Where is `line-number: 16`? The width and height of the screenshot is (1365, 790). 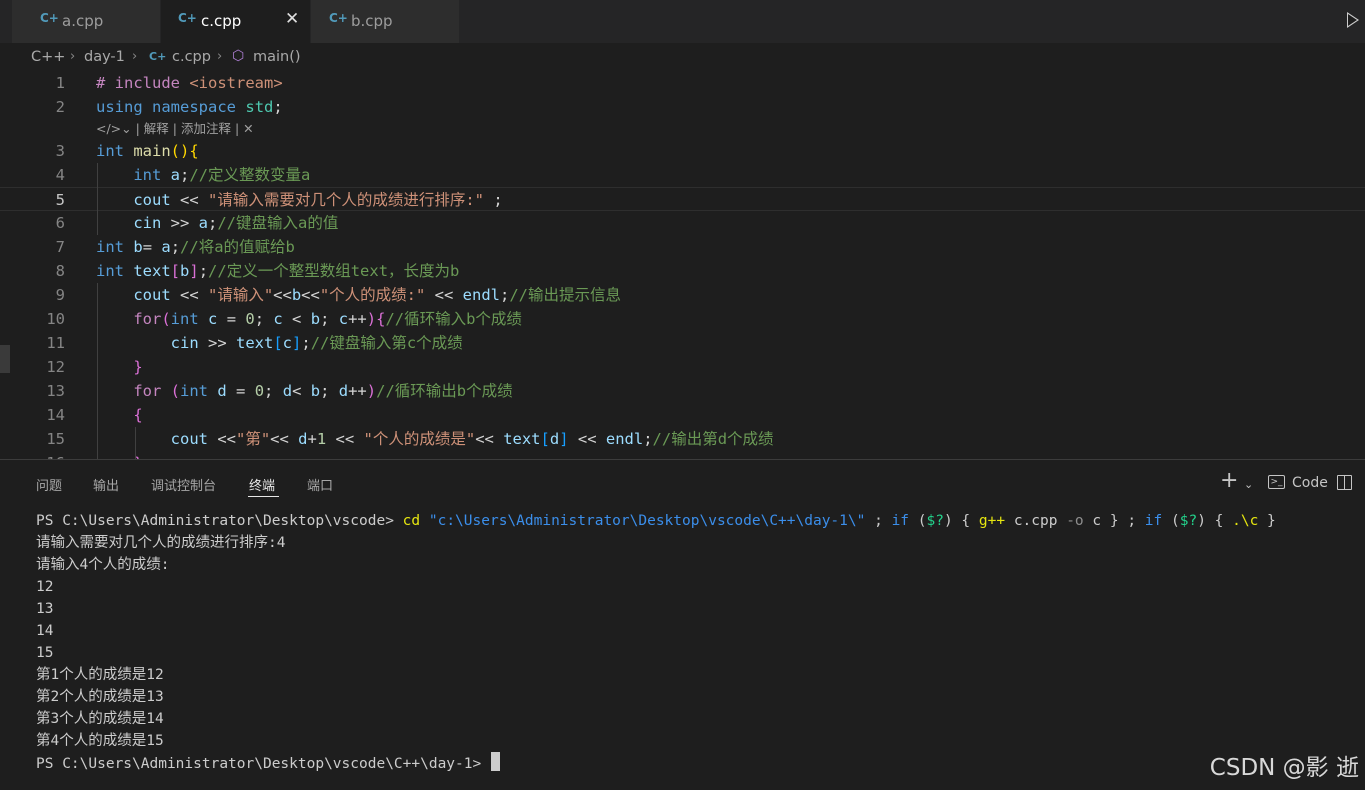
line-number: 16 is located at coordinates (45, 455).